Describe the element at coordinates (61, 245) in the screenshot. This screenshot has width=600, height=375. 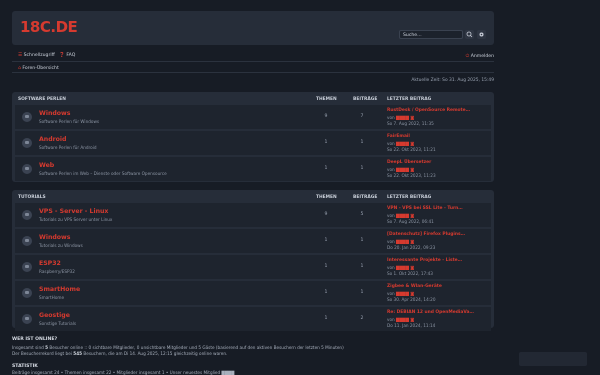
I see `forum-description: Tutorials zu Windows` at that location.